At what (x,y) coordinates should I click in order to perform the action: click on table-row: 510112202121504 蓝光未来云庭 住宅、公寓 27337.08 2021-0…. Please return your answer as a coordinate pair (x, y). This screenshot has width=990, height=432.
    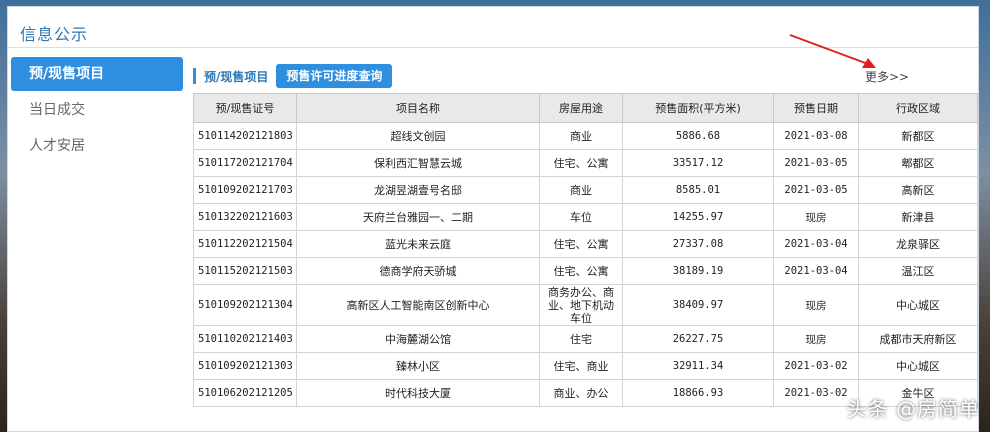
    Looking at the image, I should click on (585, 244).